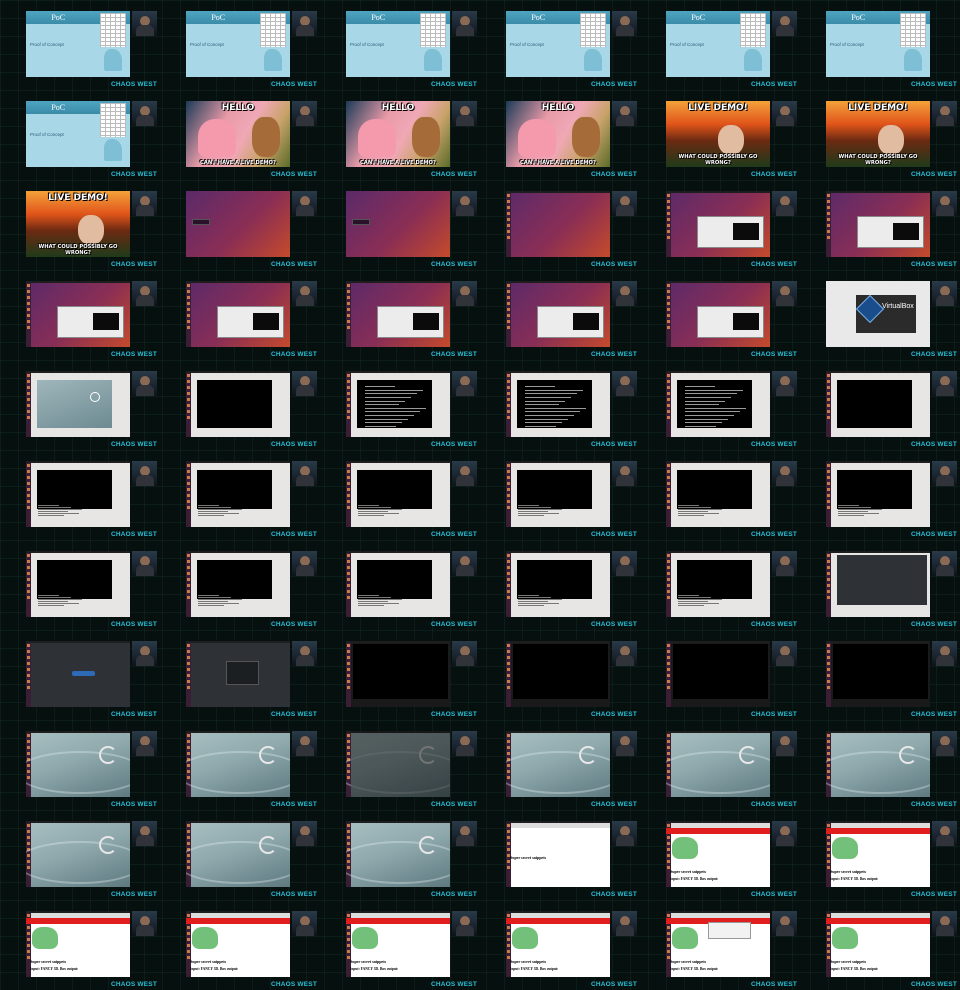 The width and height of the screenshot is (960, 990). What do you see at coordinates (625, 210) in the screenshot?
I see `speaker-body` at bounding box center [625, 210].